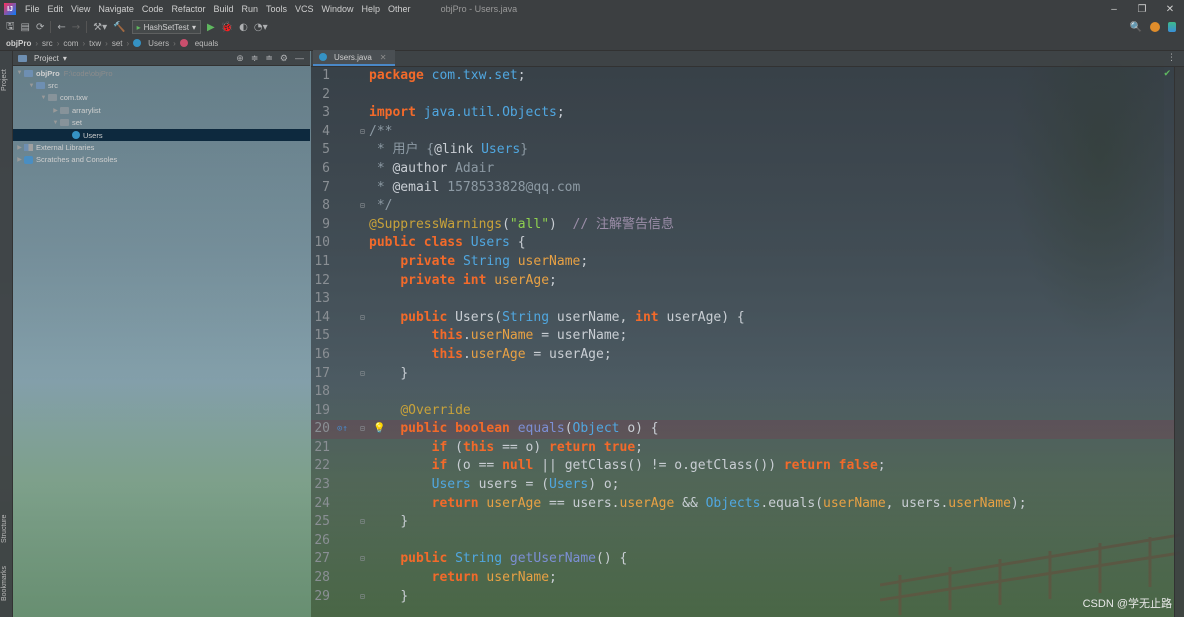 Image resolution: width=1184 pixels, height=617 pixels. Describe the element at coordinates (70, 43) in the screenshot. I see `breadcrumb-com: com` at that location.